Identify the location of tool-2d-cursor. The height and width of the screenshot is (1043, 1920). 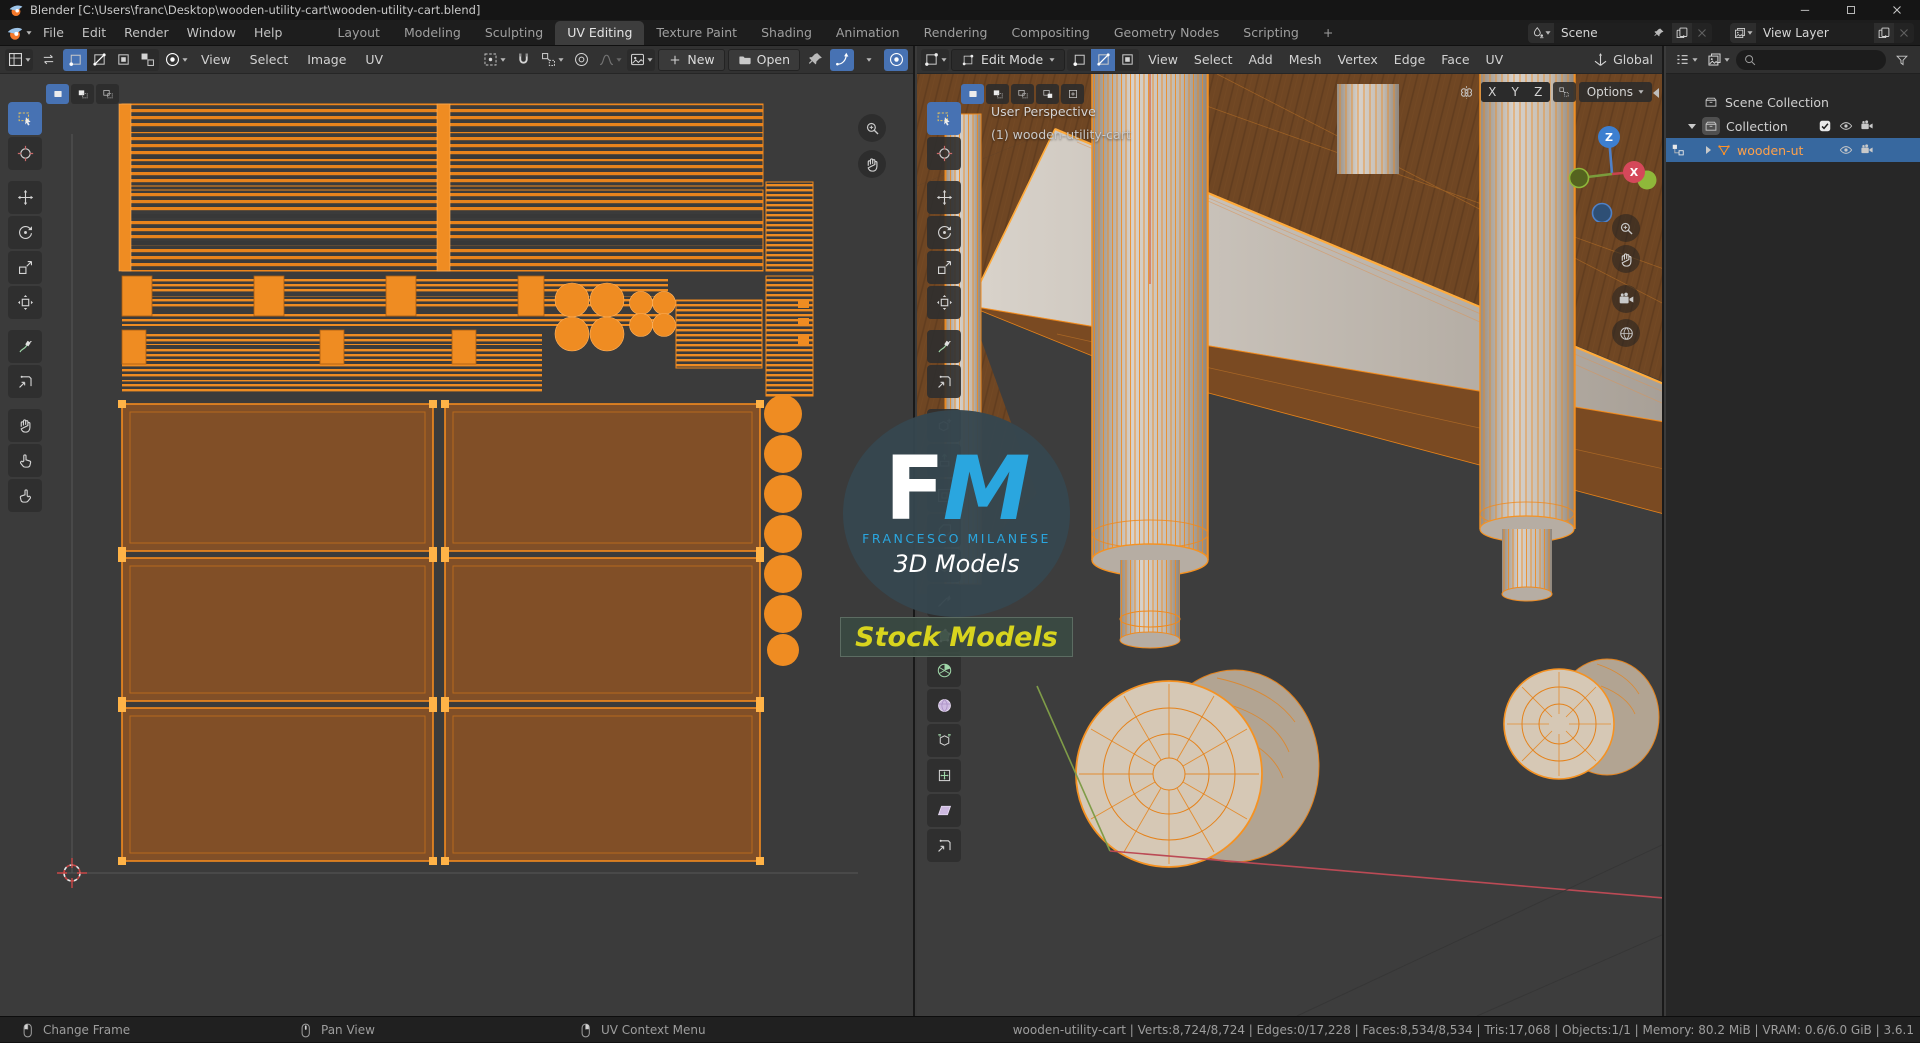
(25, 153).